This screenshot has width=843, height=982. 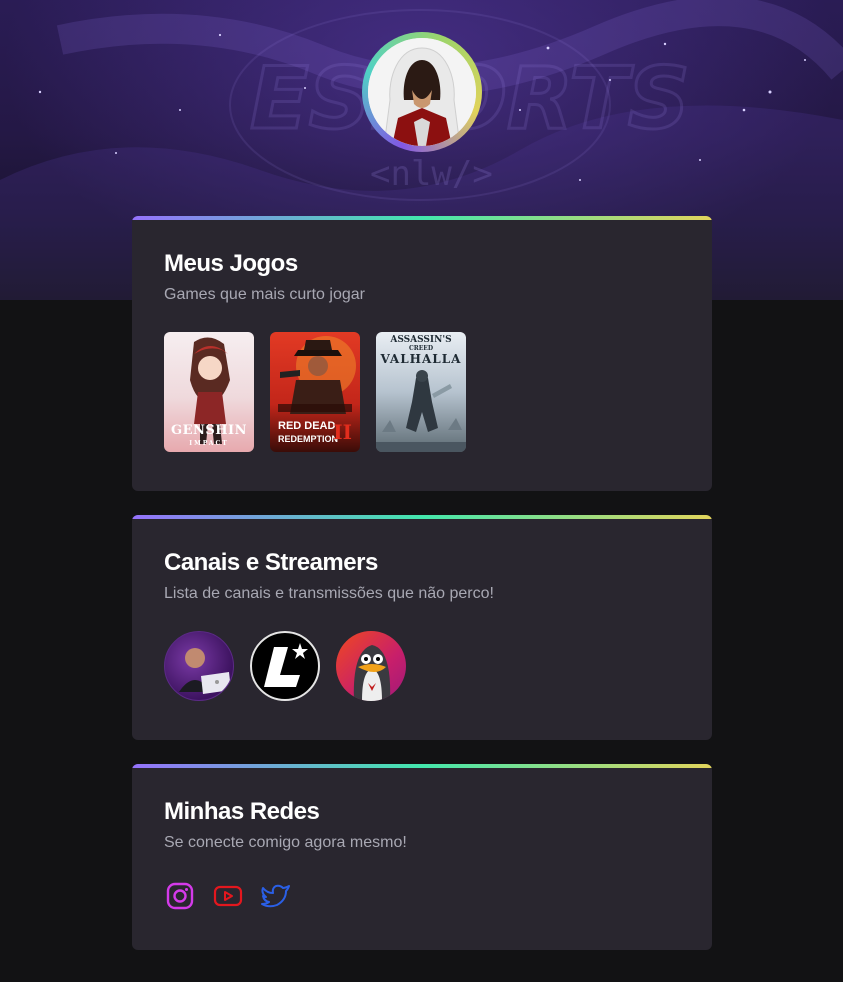 I want to click on twitter-icon, so click(x=275, y=896).